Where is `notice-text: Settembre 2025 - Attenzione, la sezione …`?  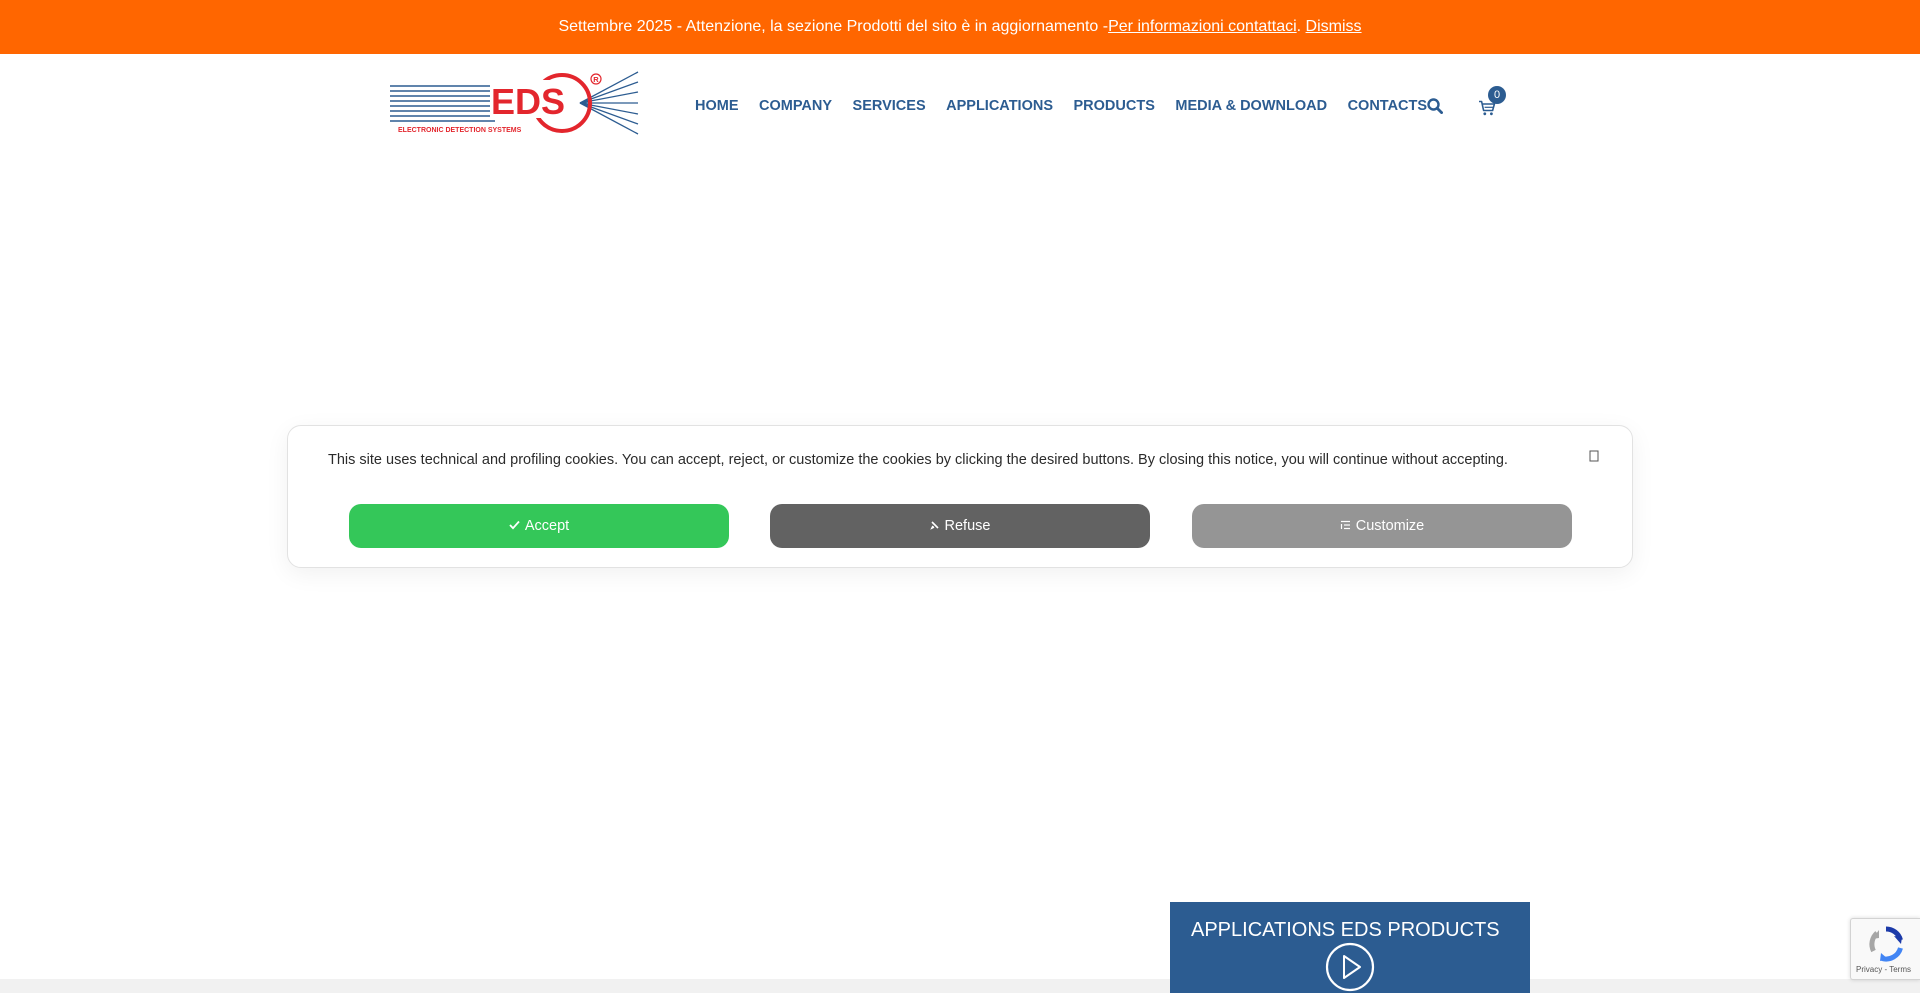
notice-text: Settembre 2025 - Attenzione, la sezione … is located at coordinates (833, 26).